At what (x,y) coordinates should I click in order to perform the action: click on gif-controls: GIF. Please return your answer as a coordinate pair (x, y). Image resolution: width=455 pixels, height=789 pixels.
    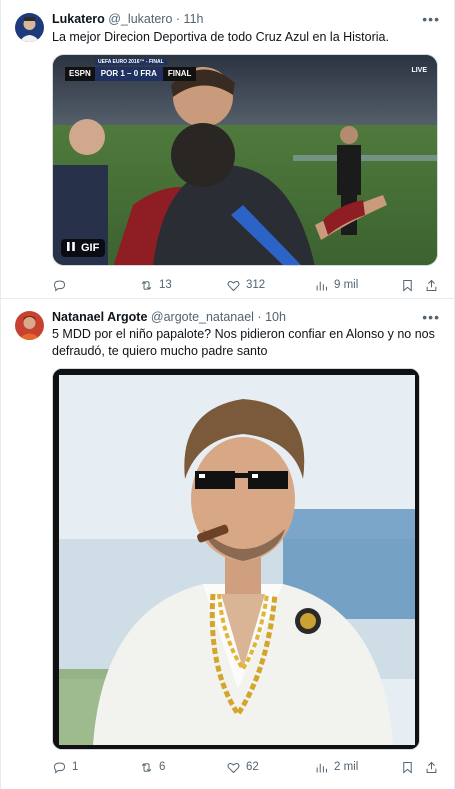
    Looking at the image, I should click on (83, 248).